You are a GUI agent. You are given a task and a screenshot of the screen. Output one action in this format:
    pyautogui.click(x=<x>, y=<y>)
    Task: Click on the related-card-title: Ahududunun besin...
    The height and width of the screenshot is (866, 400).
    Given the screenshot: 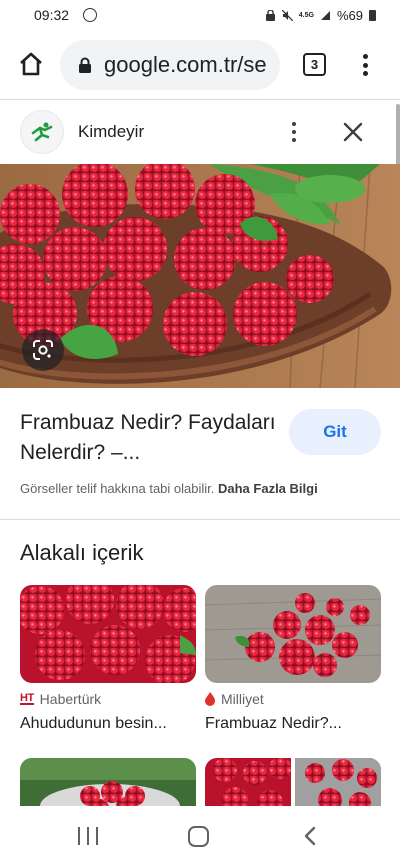 What is the action you would take?
    pyautogui.click(x=108, y=724)
    